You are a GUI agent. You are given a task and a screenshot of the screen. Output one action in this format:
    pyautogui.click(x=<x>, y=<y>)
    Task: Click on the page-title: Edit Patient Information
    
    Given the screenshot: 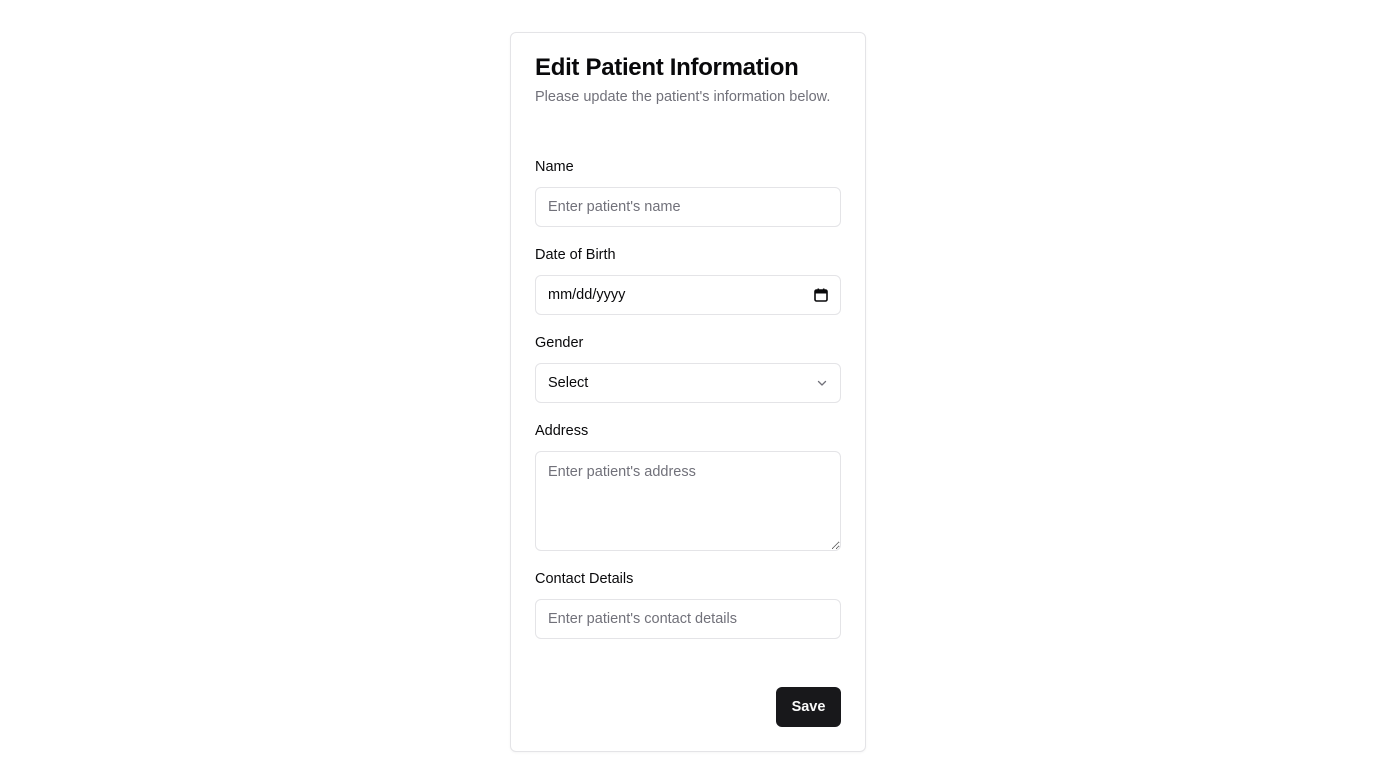 What is the action you would take?
    pyautogui.click(x=667, y=67)
    